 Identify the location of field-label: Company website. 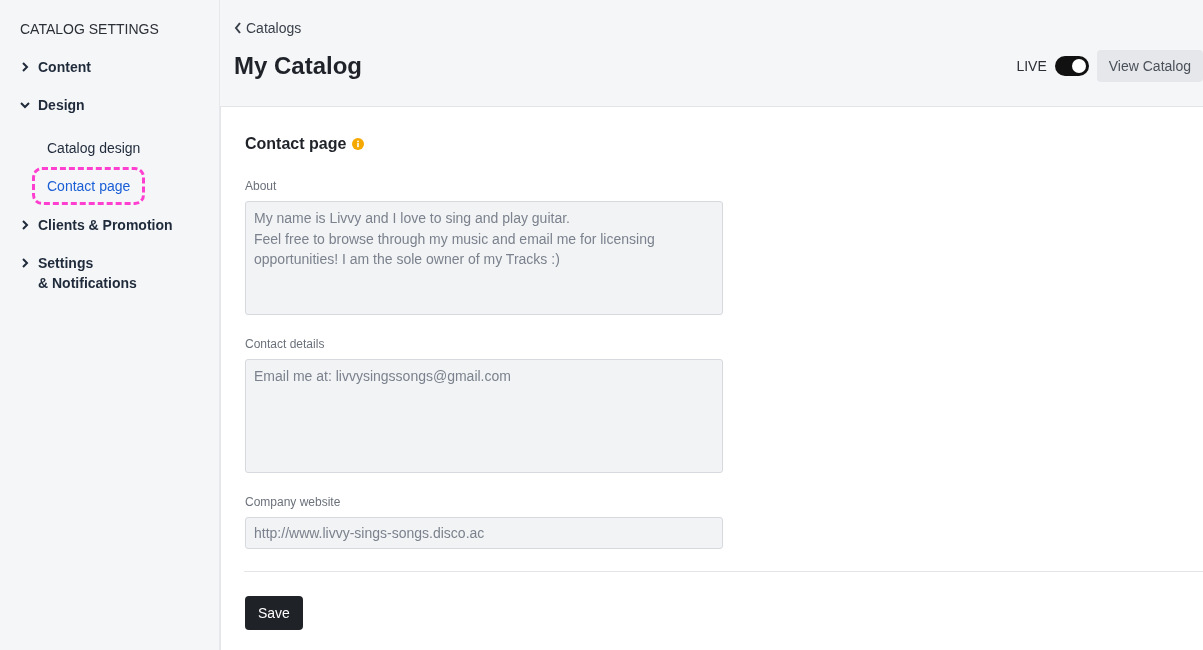
(293, 502).